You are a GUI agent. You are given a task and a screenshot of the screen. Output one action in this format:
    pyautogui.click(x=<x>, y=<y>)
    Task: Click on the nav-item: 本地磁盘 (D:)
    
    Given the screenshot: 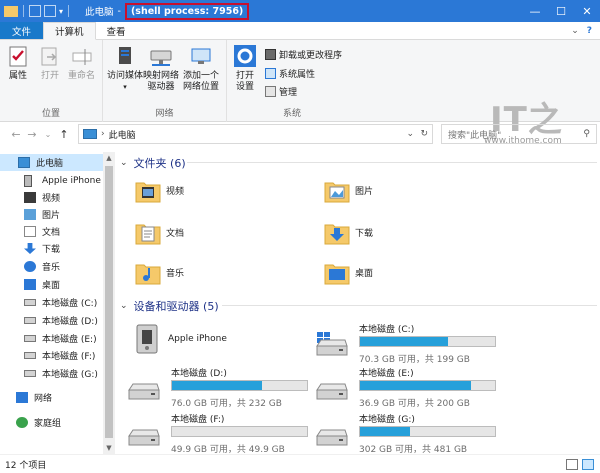 What is the action you would take?
    pyautogui.click(x=49, y=320)
    